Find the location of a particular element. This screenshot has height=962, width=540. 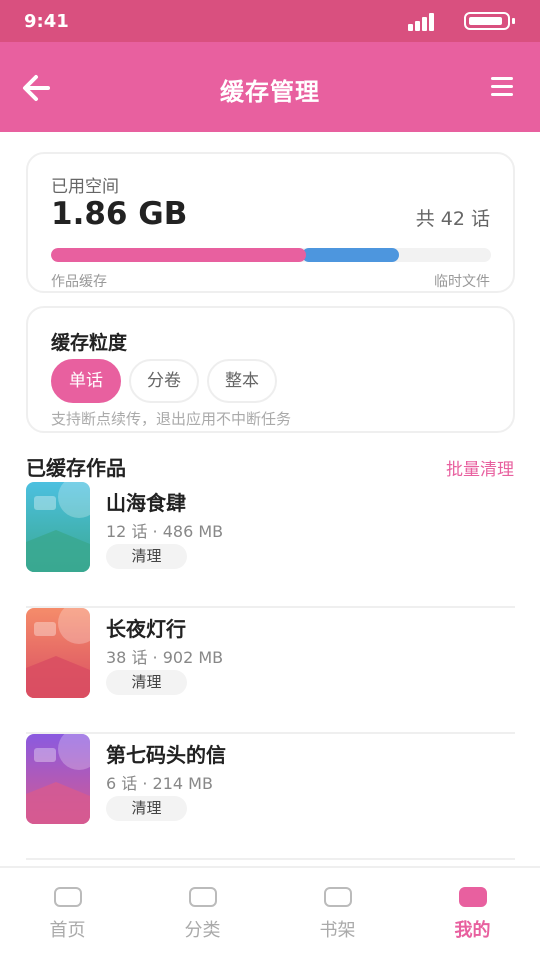

temp-files-segment is located at coordinates (350, 255).